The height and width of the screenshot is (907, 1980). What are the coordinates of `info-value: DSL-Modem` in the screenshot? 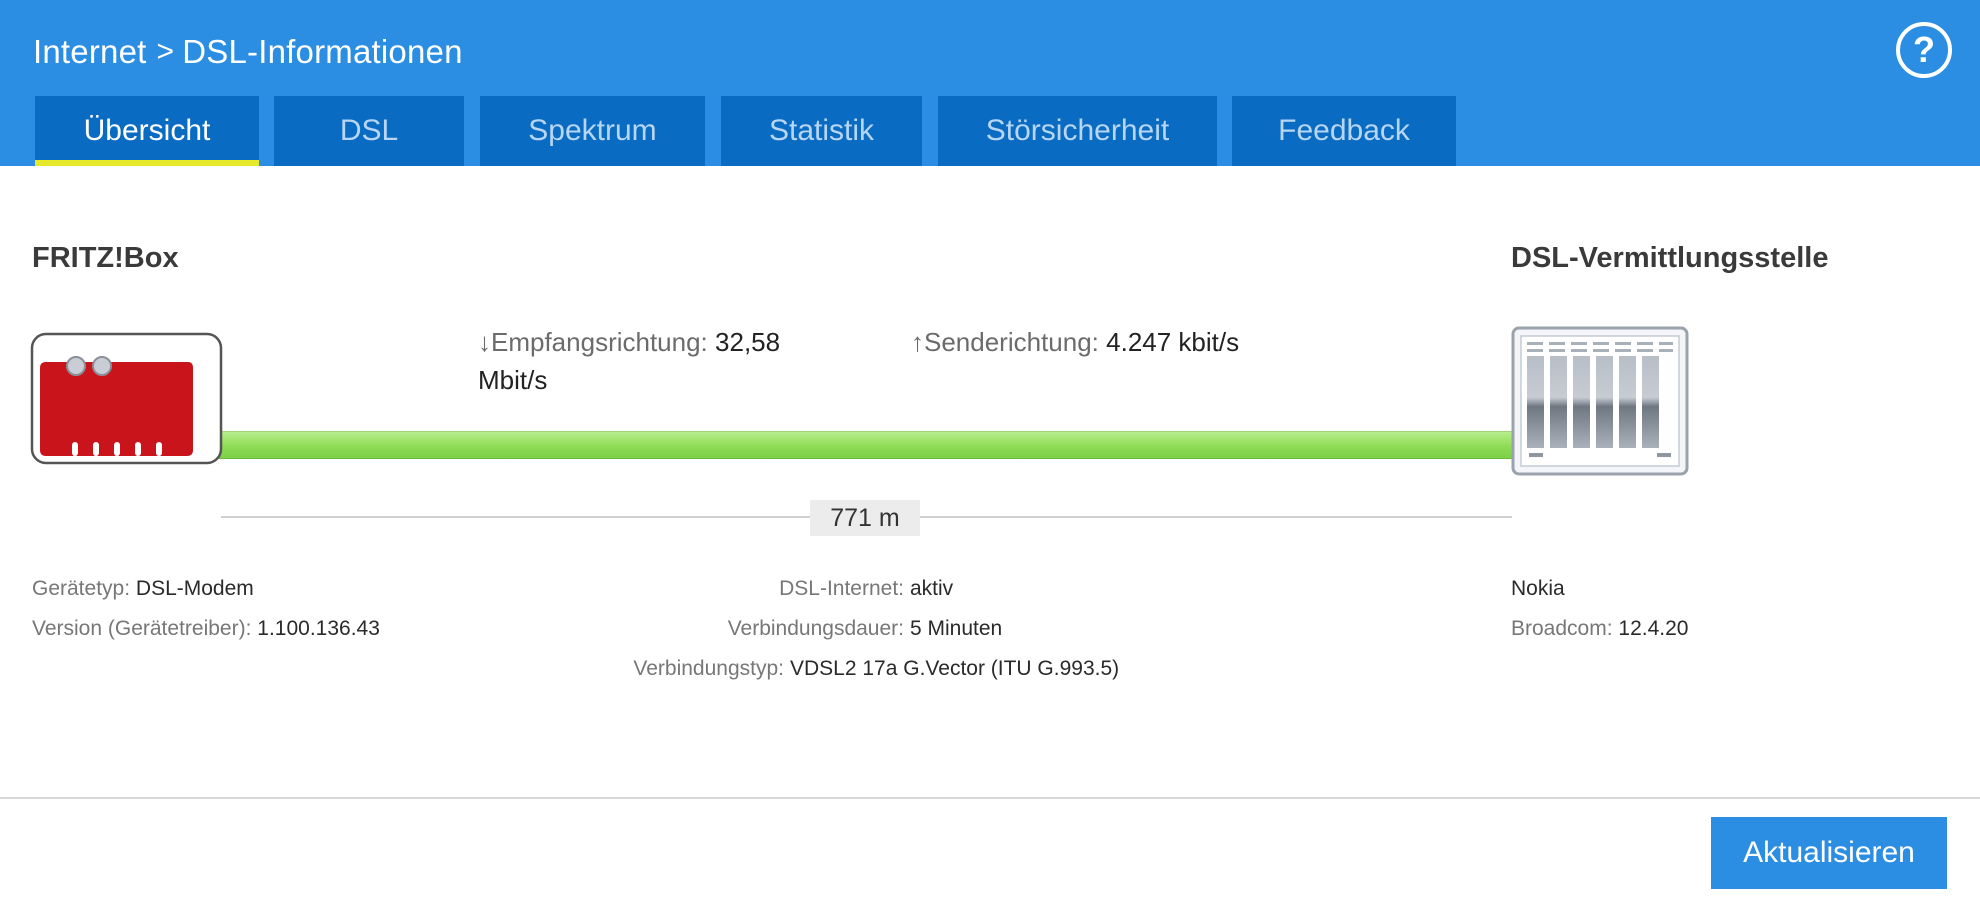 It's located at (194, 588).